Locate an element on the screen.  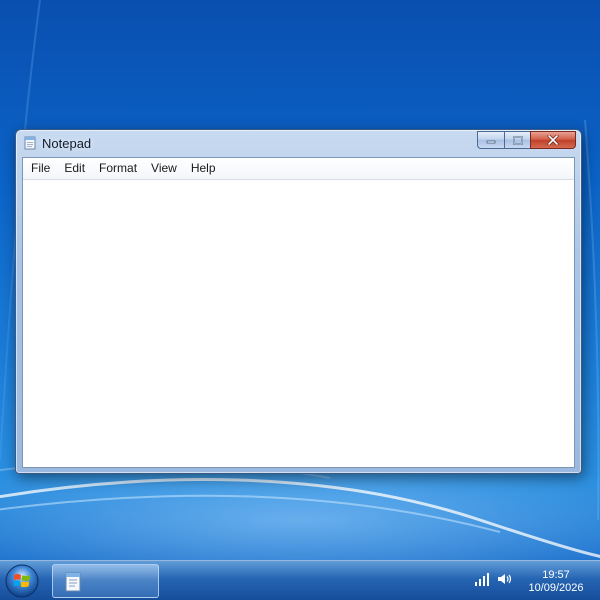
close-button is located at coordinates (553, 140).